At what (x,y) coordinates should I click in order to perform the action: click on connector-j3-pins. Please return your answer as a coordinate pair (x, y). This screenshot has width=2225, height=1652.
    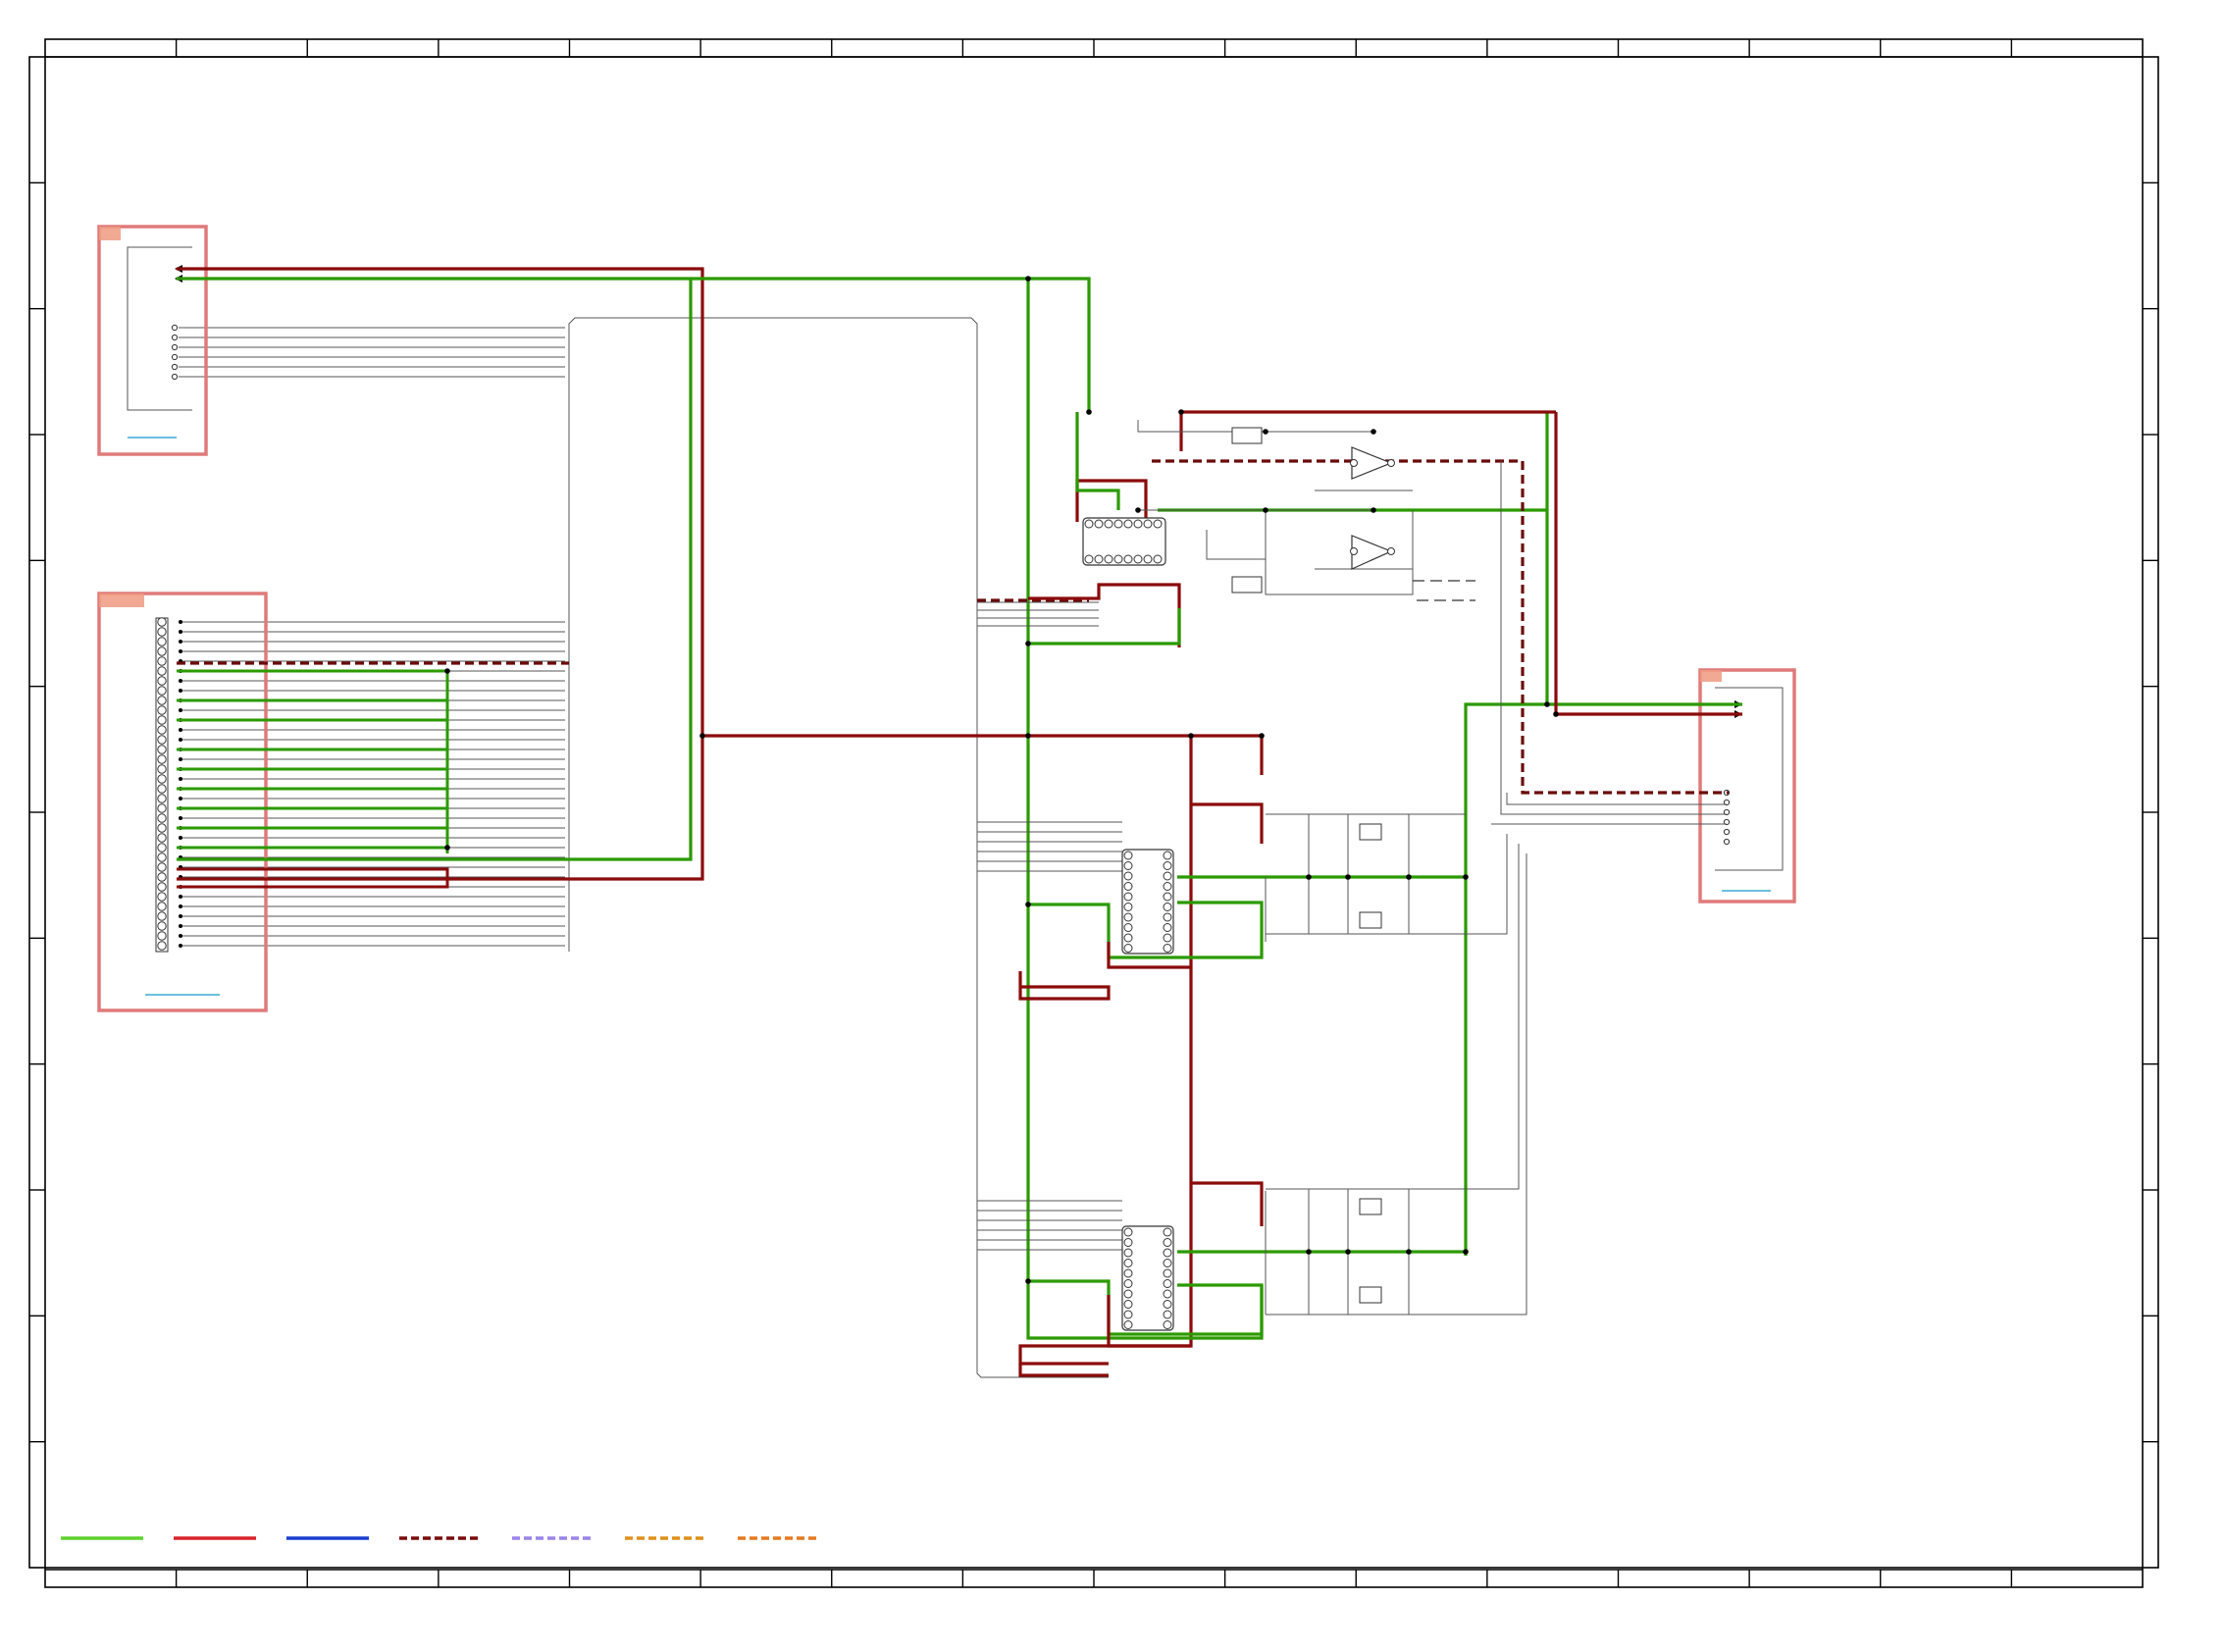
    Looking at the image, I should click on (1732, 773).